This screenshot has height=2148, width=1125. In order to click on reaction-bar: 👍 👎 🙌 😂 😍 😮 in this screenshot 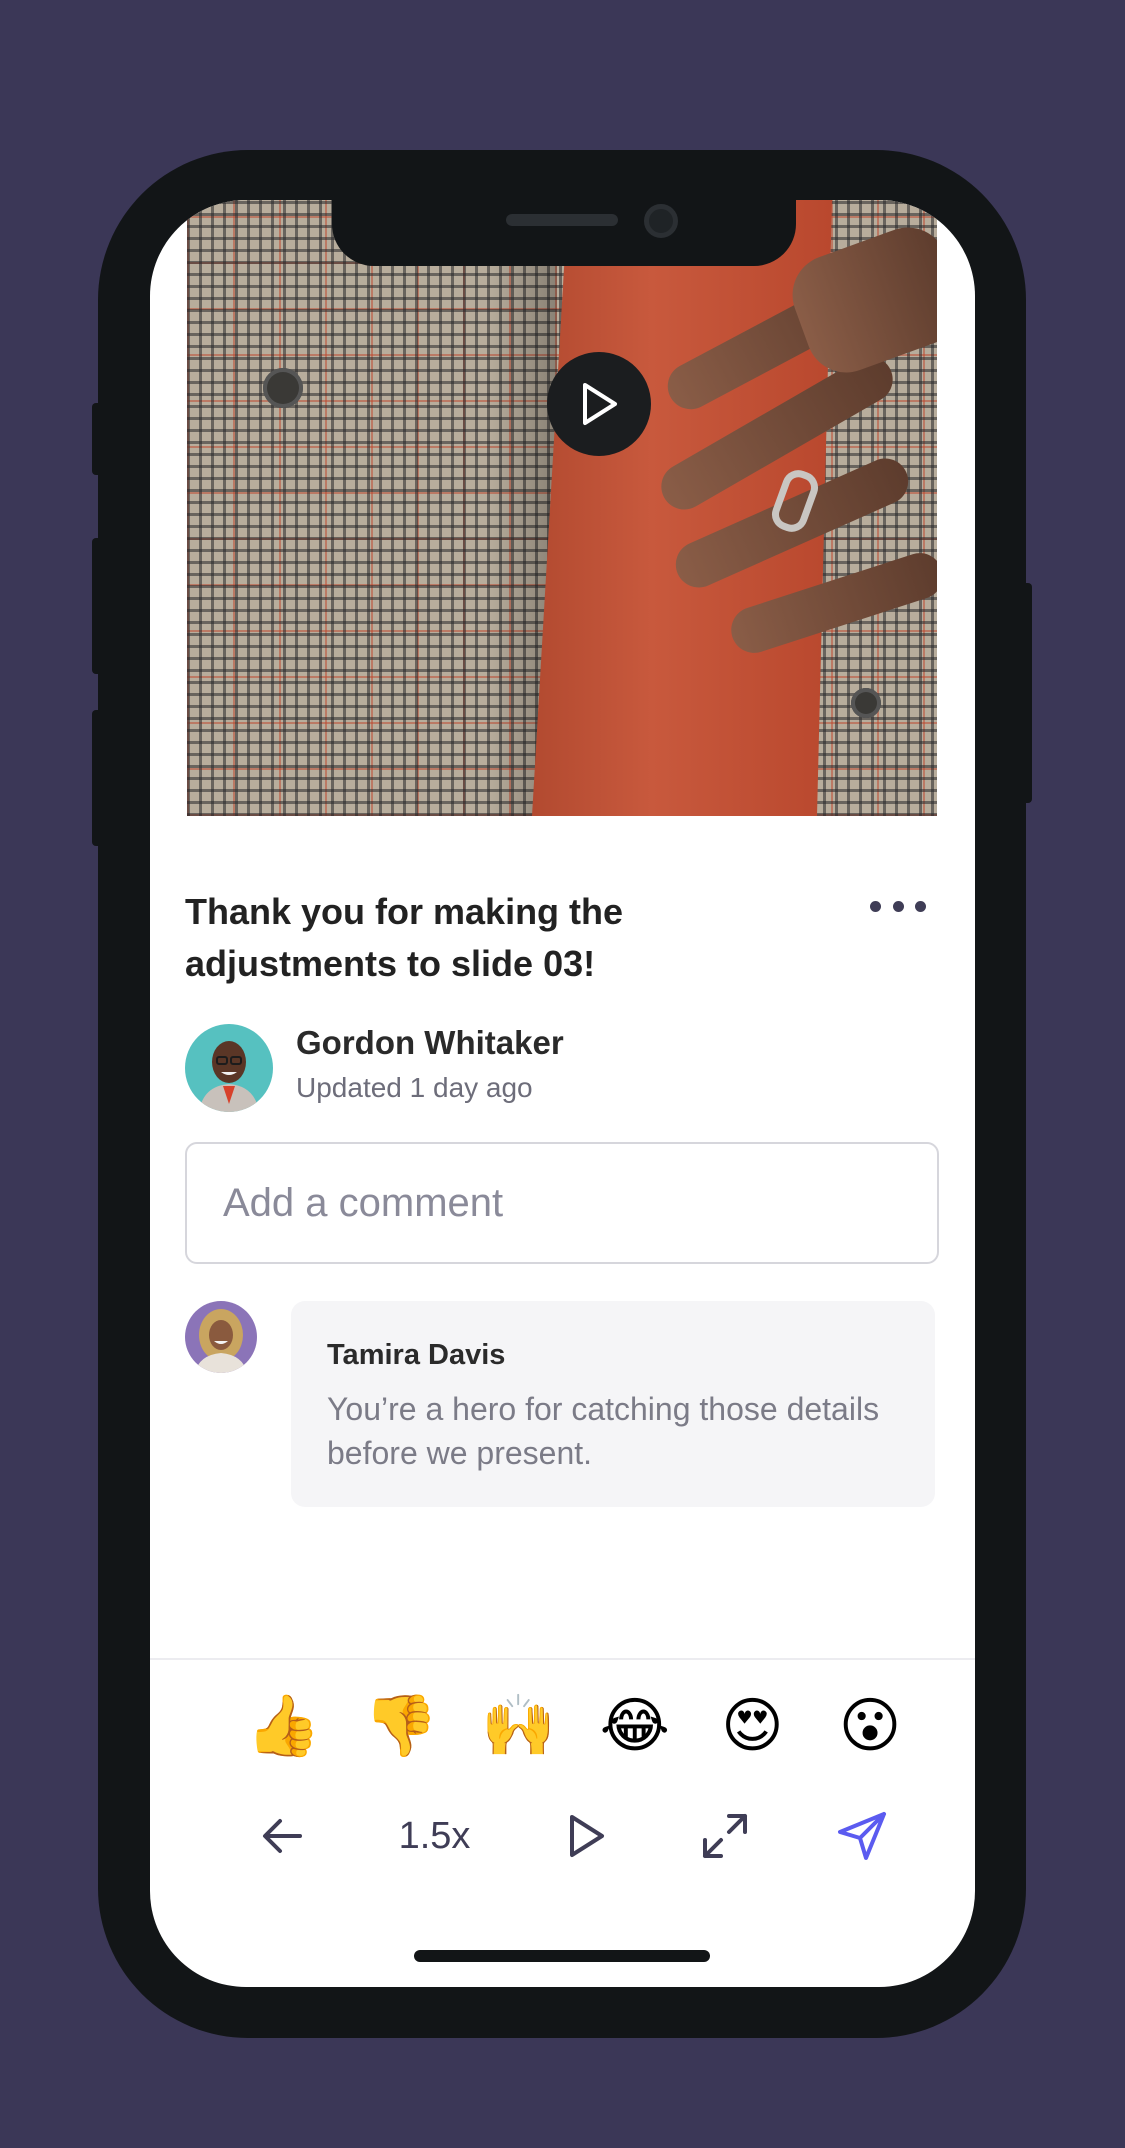, I will do `click(576, 1726)`.